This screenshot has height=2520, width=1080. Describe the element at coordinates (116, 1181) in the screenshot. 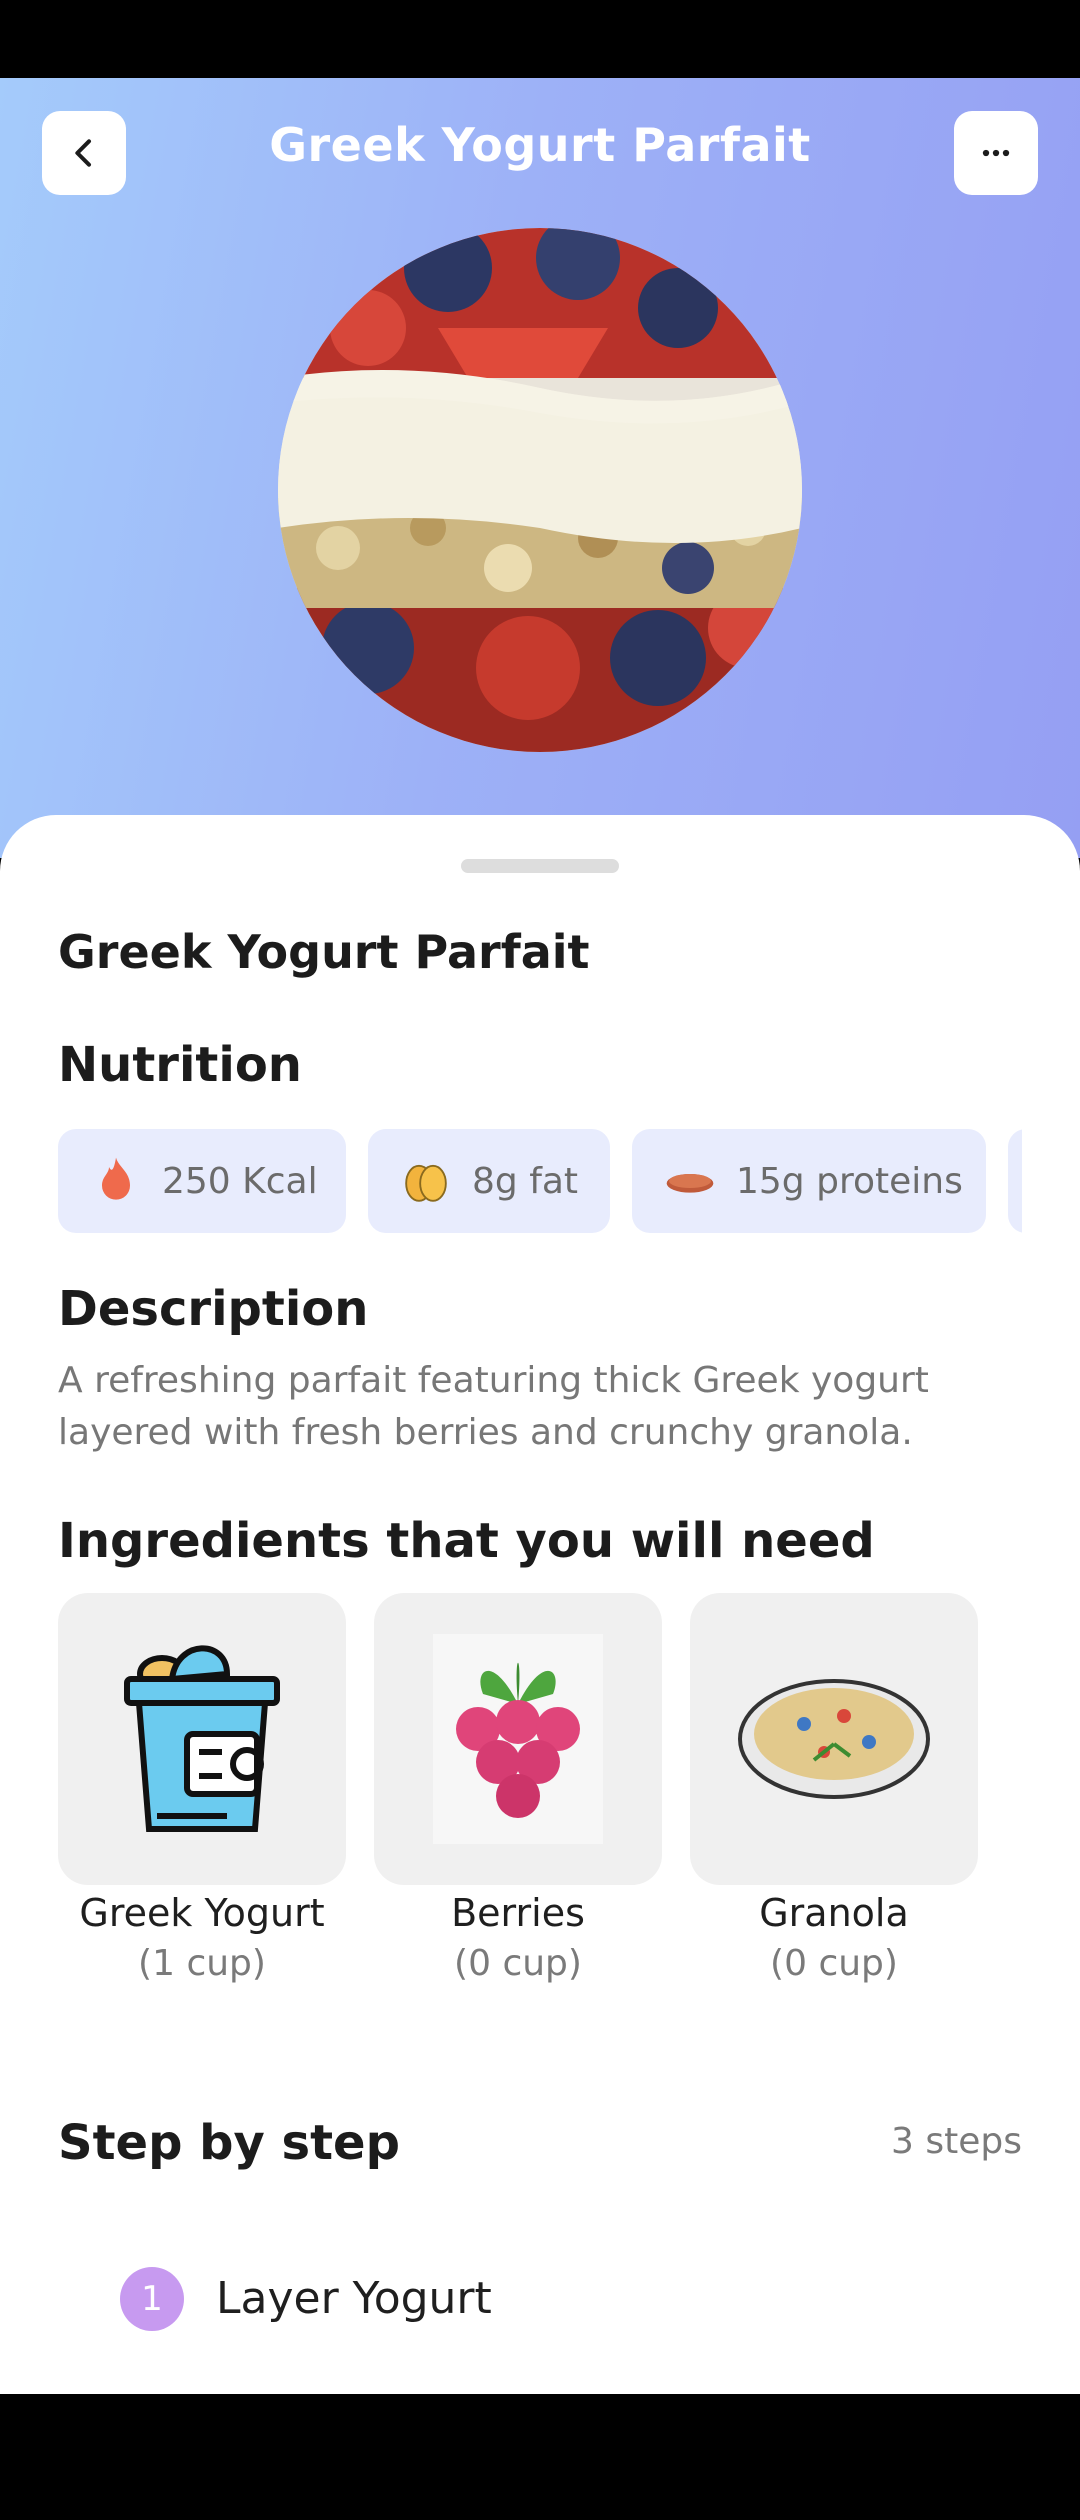

I see `flame-icon` at that location.